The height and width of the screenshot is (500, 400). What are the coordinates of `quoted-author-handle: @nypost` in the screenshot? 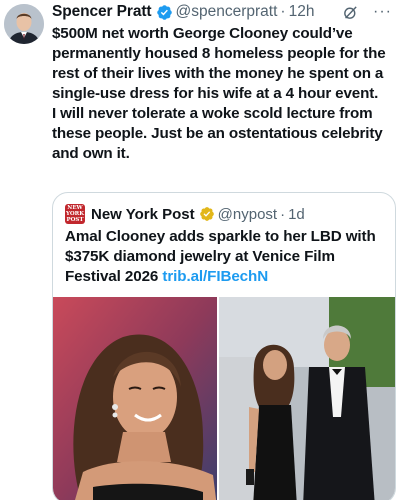 It's located at (247, 214).